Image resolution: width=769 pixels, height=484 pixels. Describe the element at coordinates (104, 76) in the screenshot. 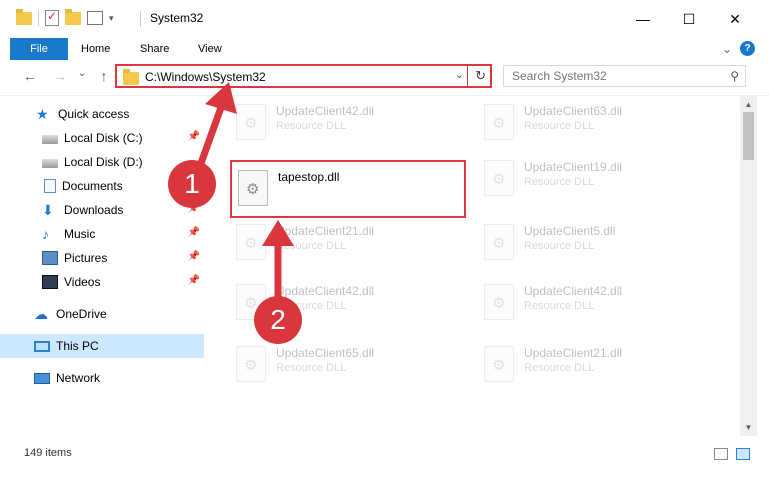

I see `up-button: ↑` at that location.